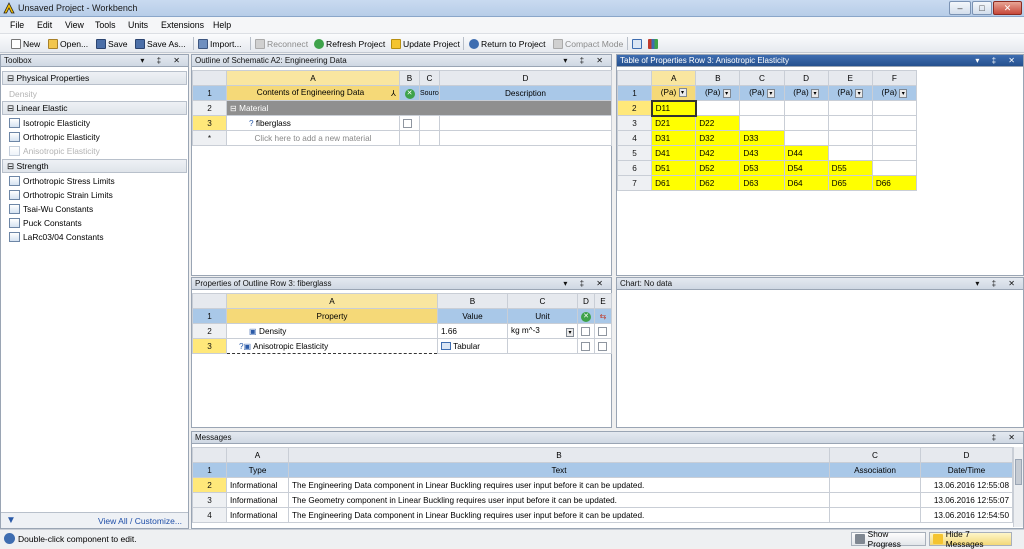  What do you see at coordinates (409, 93) in the screenshot?
I see `status-header-icon: ✕` at bounding box center [409, 93].